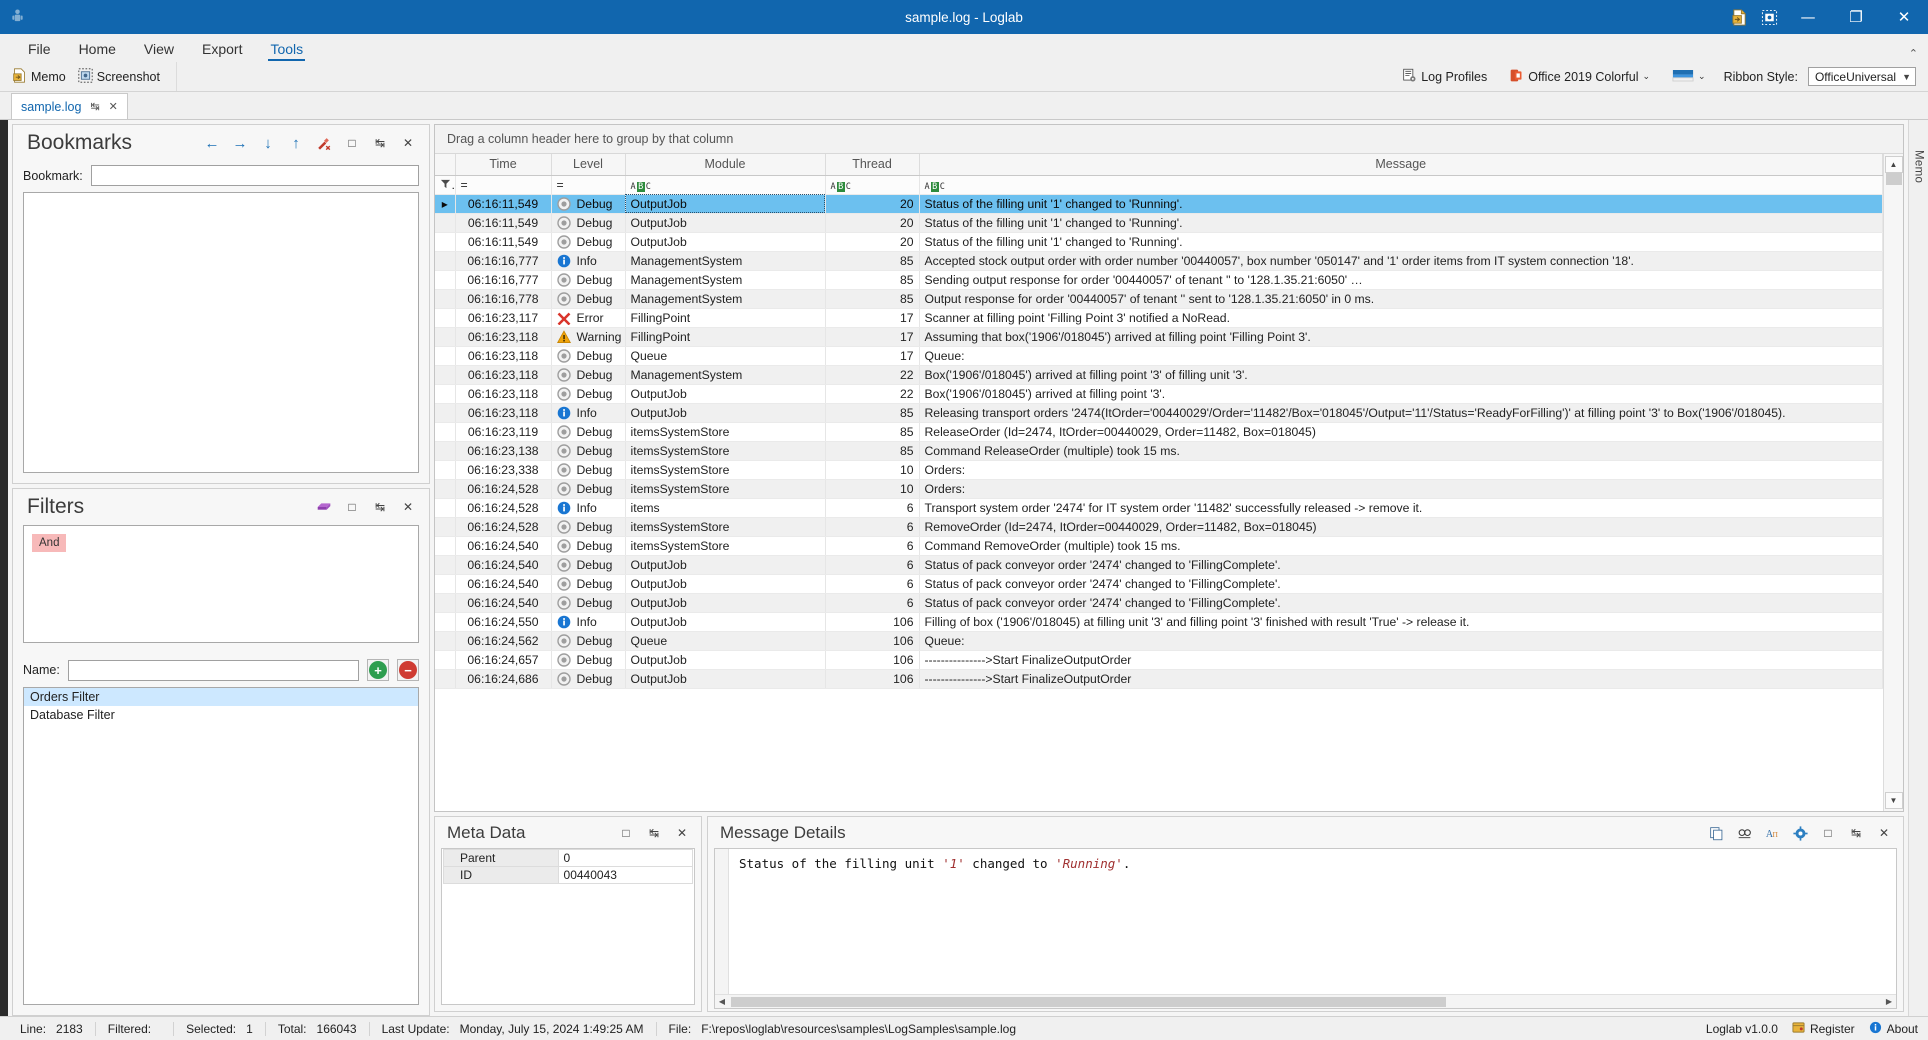 The image size is (1928, 1040). What do you see at coordinates (568, 875) in the screenshot?
I see `table-row: ID 00440043` at bounding box center [568, 875].